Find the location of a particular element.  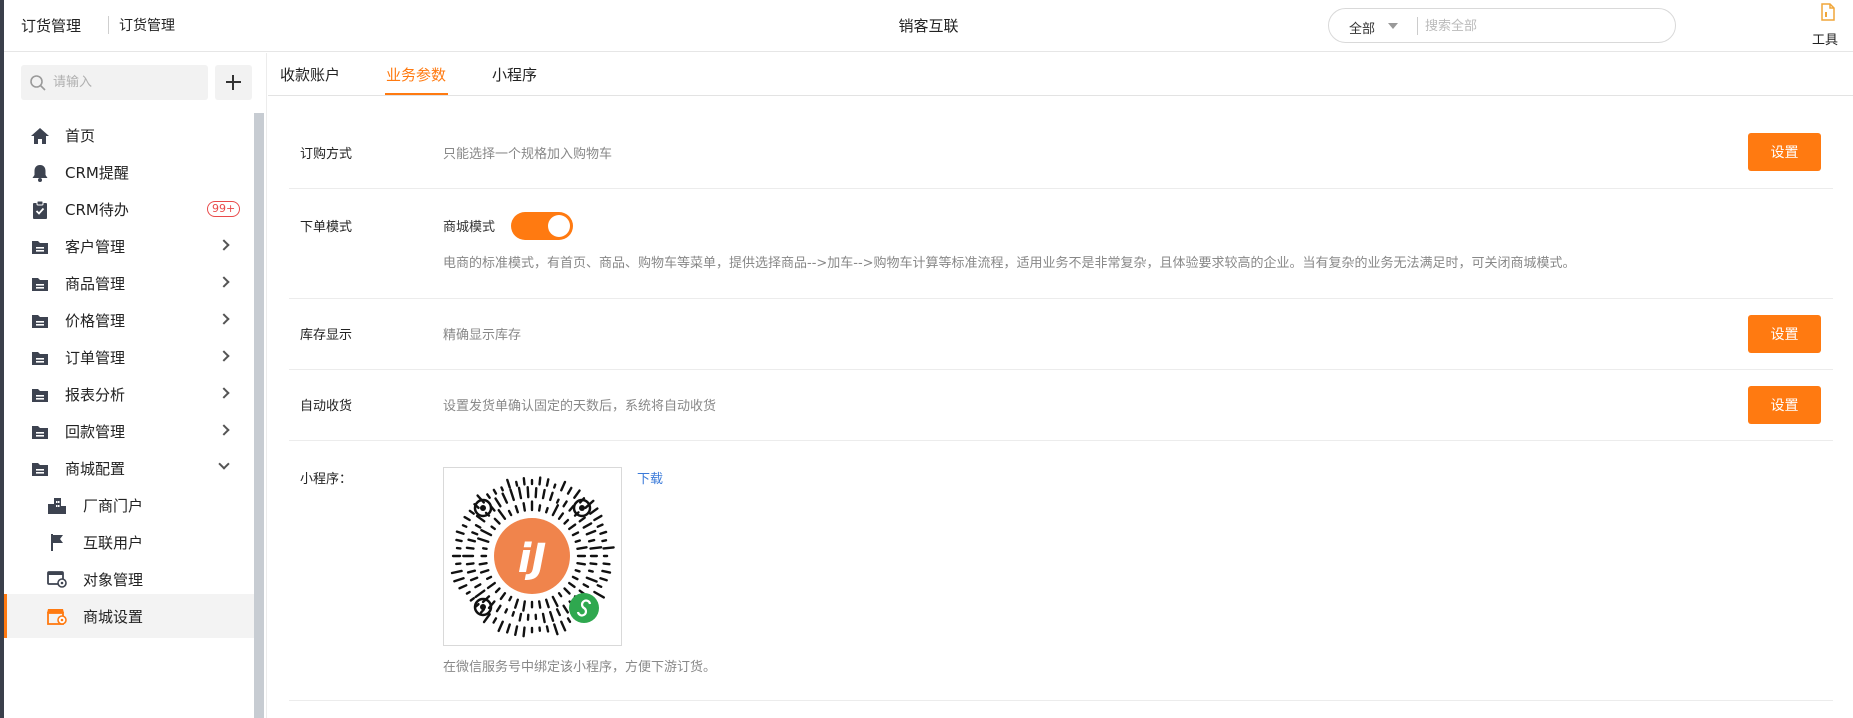

sidebar-item-label: CRM提醒 is located at coordinates (97, 173).